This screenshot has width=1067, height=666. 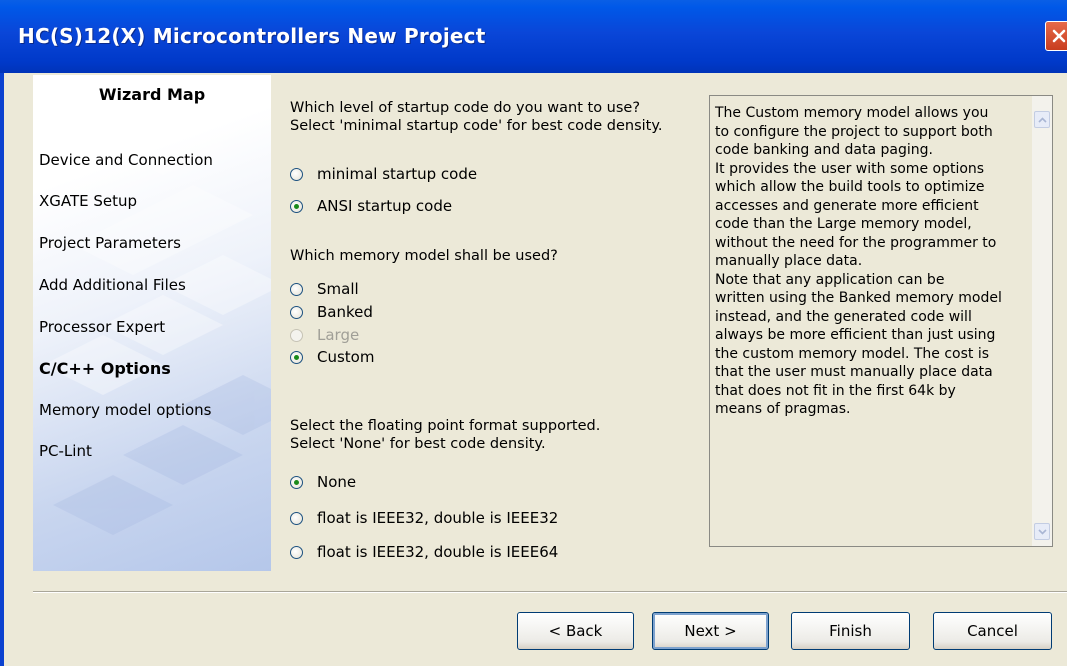 What do you see at coordinates (424, 256) in the screenshot?
I see `memory-model-question: Which memory model shall be used?` at bounding box center [424, 256].